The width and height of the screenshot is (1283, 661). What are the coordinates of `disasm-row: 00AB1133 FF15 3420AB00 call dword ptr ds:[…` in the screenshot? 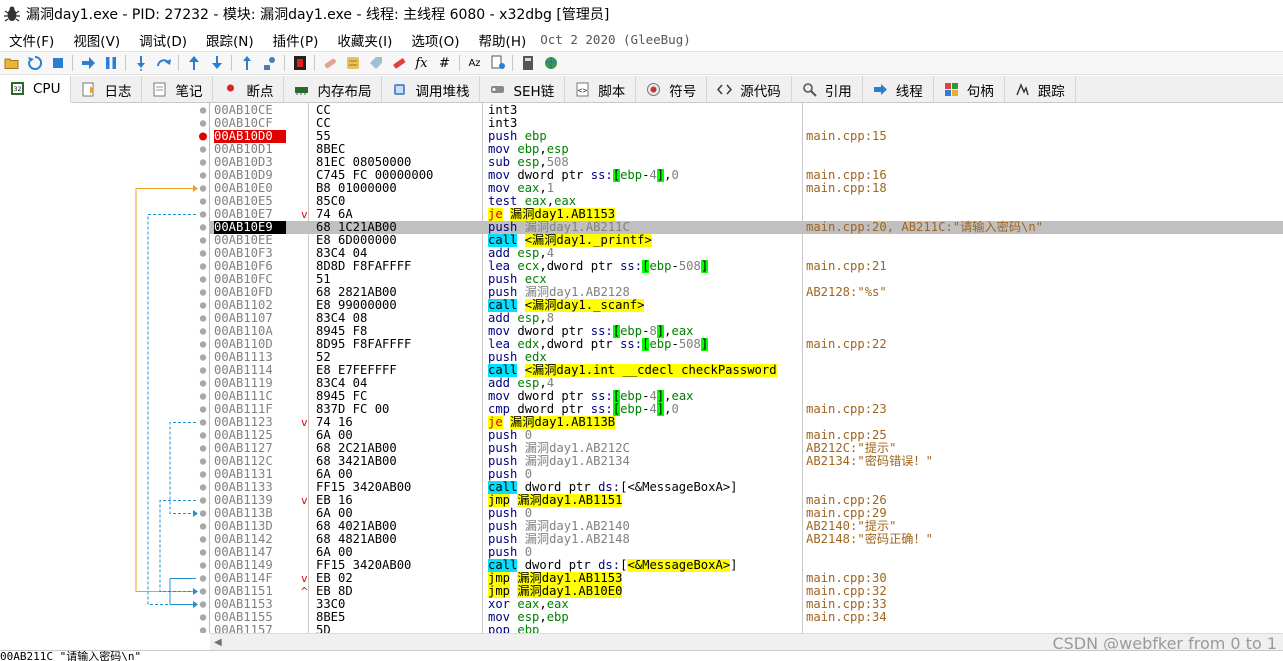 It's located at (746, 487).